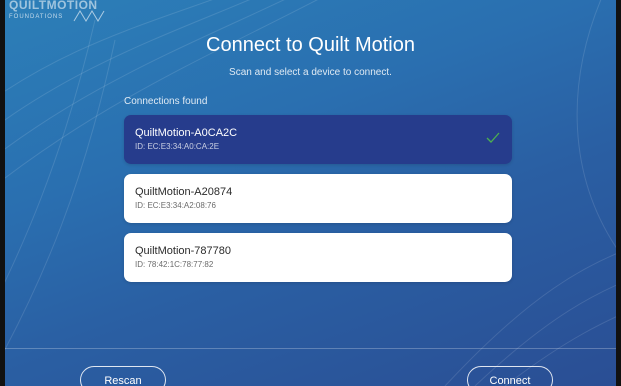 This screenshot has width=621, height=386. I want to click on quilt-logo-icon, so click(89, 16).